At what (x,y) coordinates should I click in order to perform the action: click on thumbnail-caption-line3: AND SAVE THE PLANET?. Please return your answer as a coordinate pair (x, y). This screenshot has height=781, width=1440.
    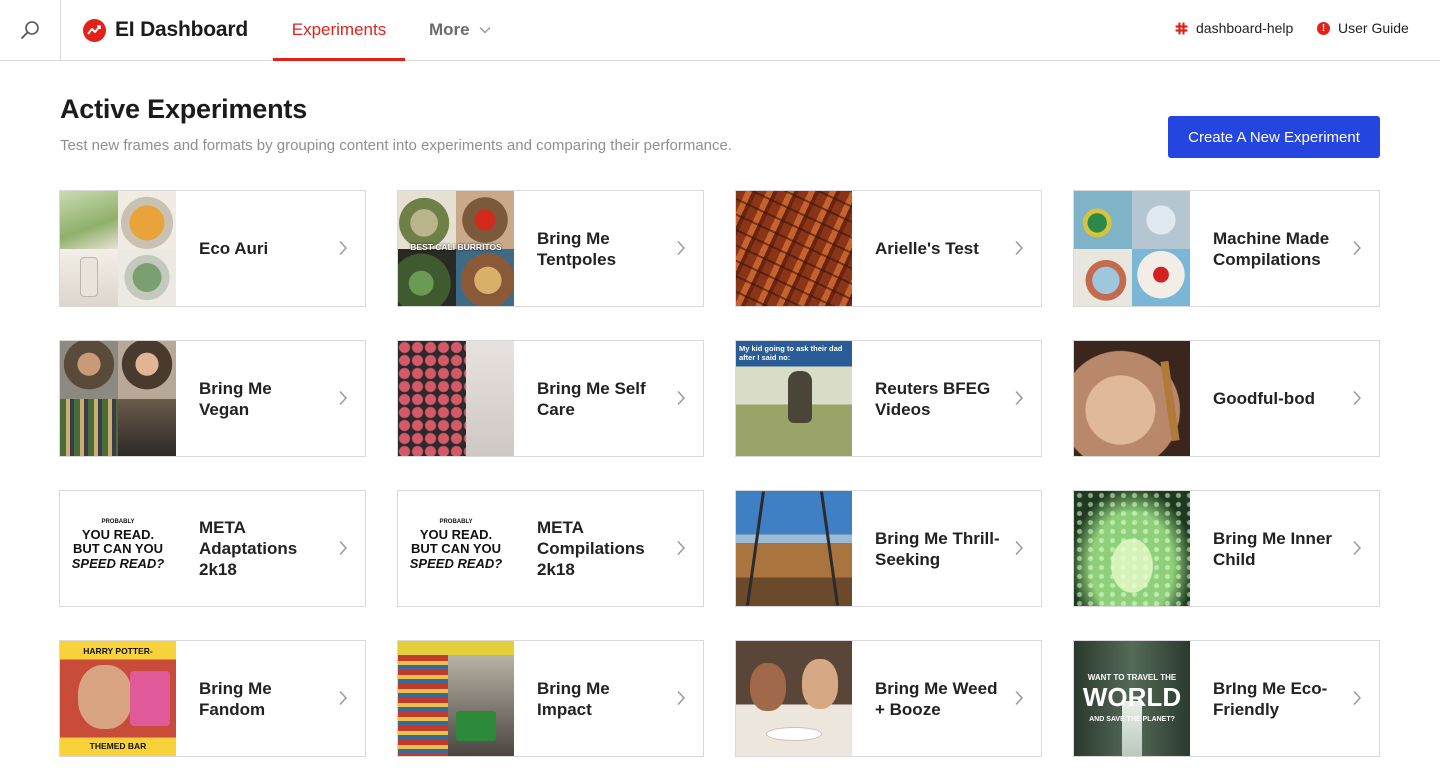
    Looking at the image, I should click on (1132, 719).